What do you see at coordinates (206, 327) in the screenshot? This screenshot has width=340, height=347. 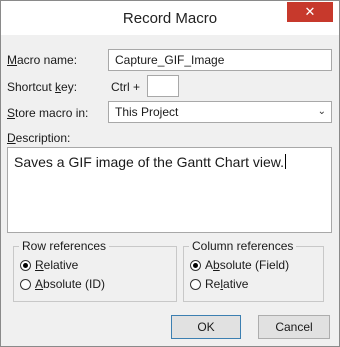 I see `ok-button: OK` at bounding box center [206, 327].